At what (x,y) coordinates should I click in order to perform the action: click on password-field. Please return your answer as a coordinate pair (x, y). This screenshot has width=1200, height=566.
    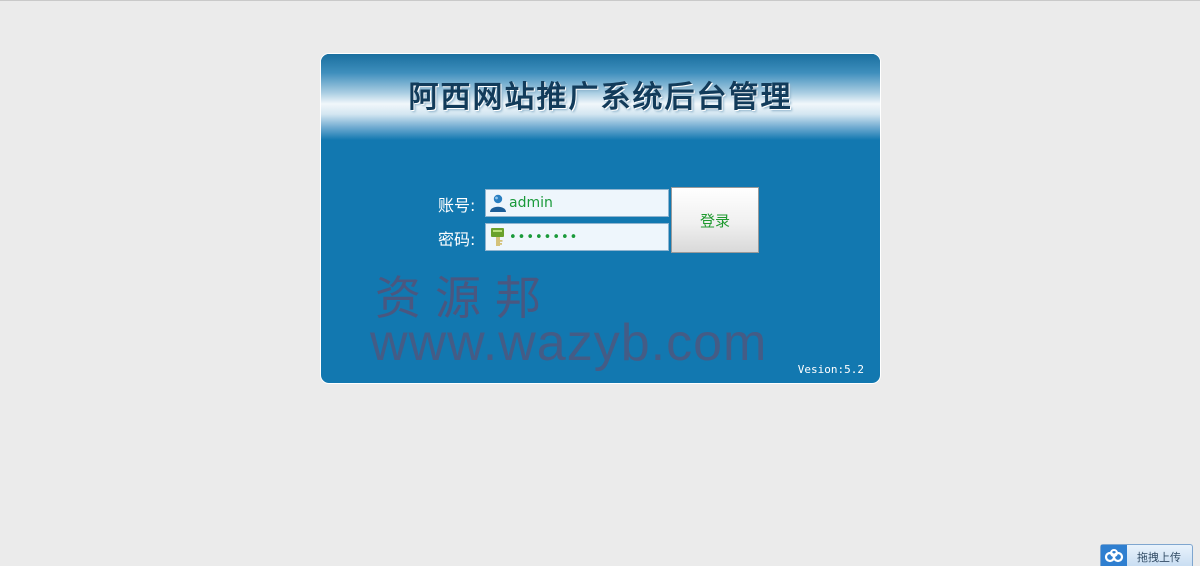
    Looking at the image, I should click on (577, 237).